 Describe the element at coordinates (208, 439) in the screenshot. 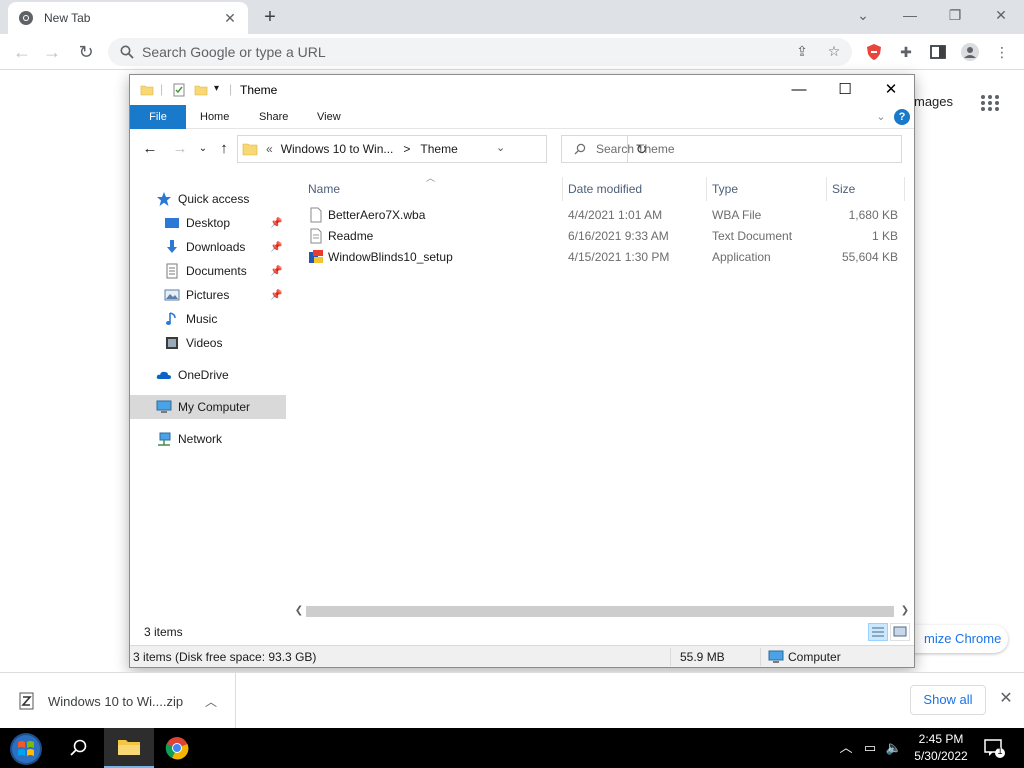

I see `nav-network: Network` at that location.